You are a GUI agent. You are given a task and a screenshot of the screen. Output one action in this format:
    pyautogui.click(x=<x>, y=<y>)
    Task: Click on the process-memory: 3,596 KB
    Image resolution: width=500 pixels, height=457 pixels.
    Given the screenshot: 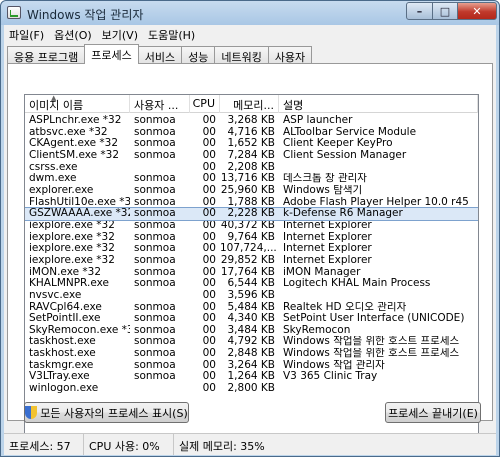 What is the action you would take?
    pyautogui.click(x=251, y=295)
    